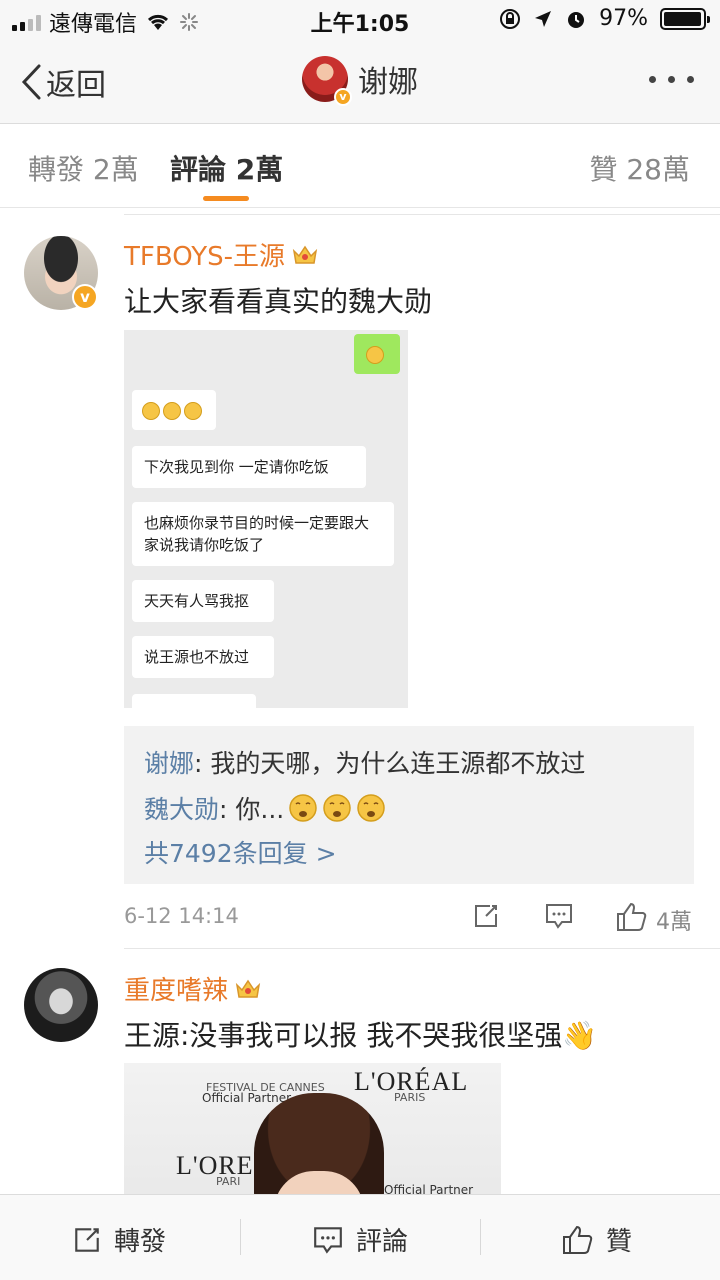 The image size is (720, 1280). What do you see at coordinates (278, 301) in the screenshot?
I see `comment-text: 让大家看看真实的魏大勋` at bounding box center [278, 301].